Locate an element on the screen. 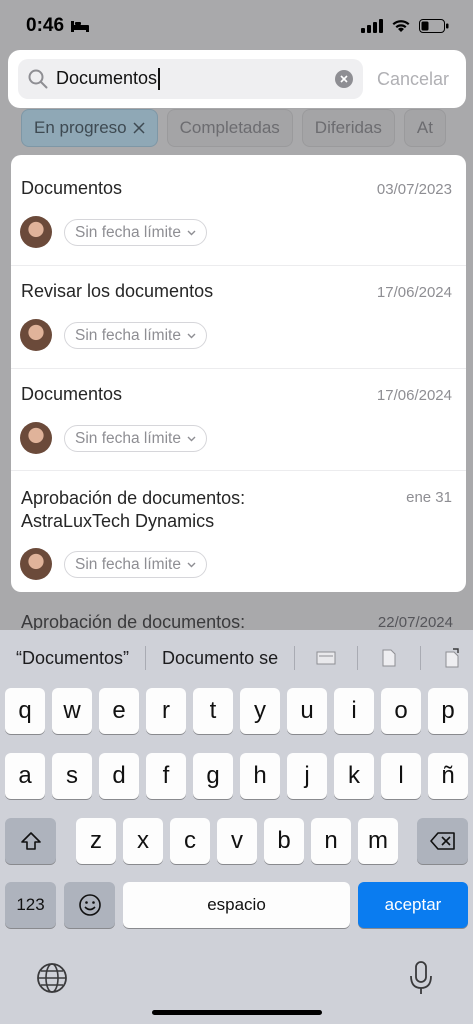 Image resolution: width=473 pixels, height=1024 pixels. document-share-icon is located at coordinates (452, 658).